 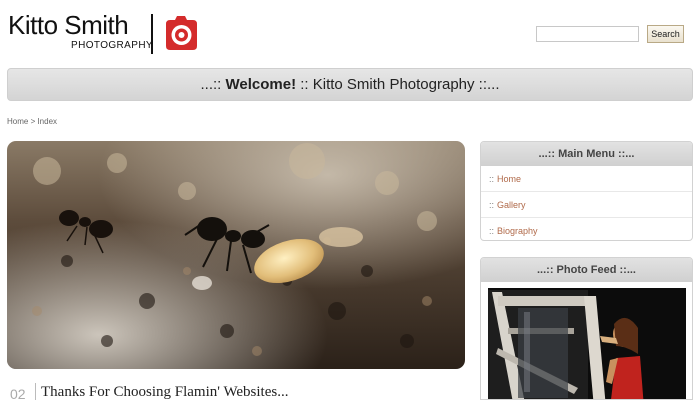 I want to click on breadcrumb: Home > Index, so click(x=32, y=121).